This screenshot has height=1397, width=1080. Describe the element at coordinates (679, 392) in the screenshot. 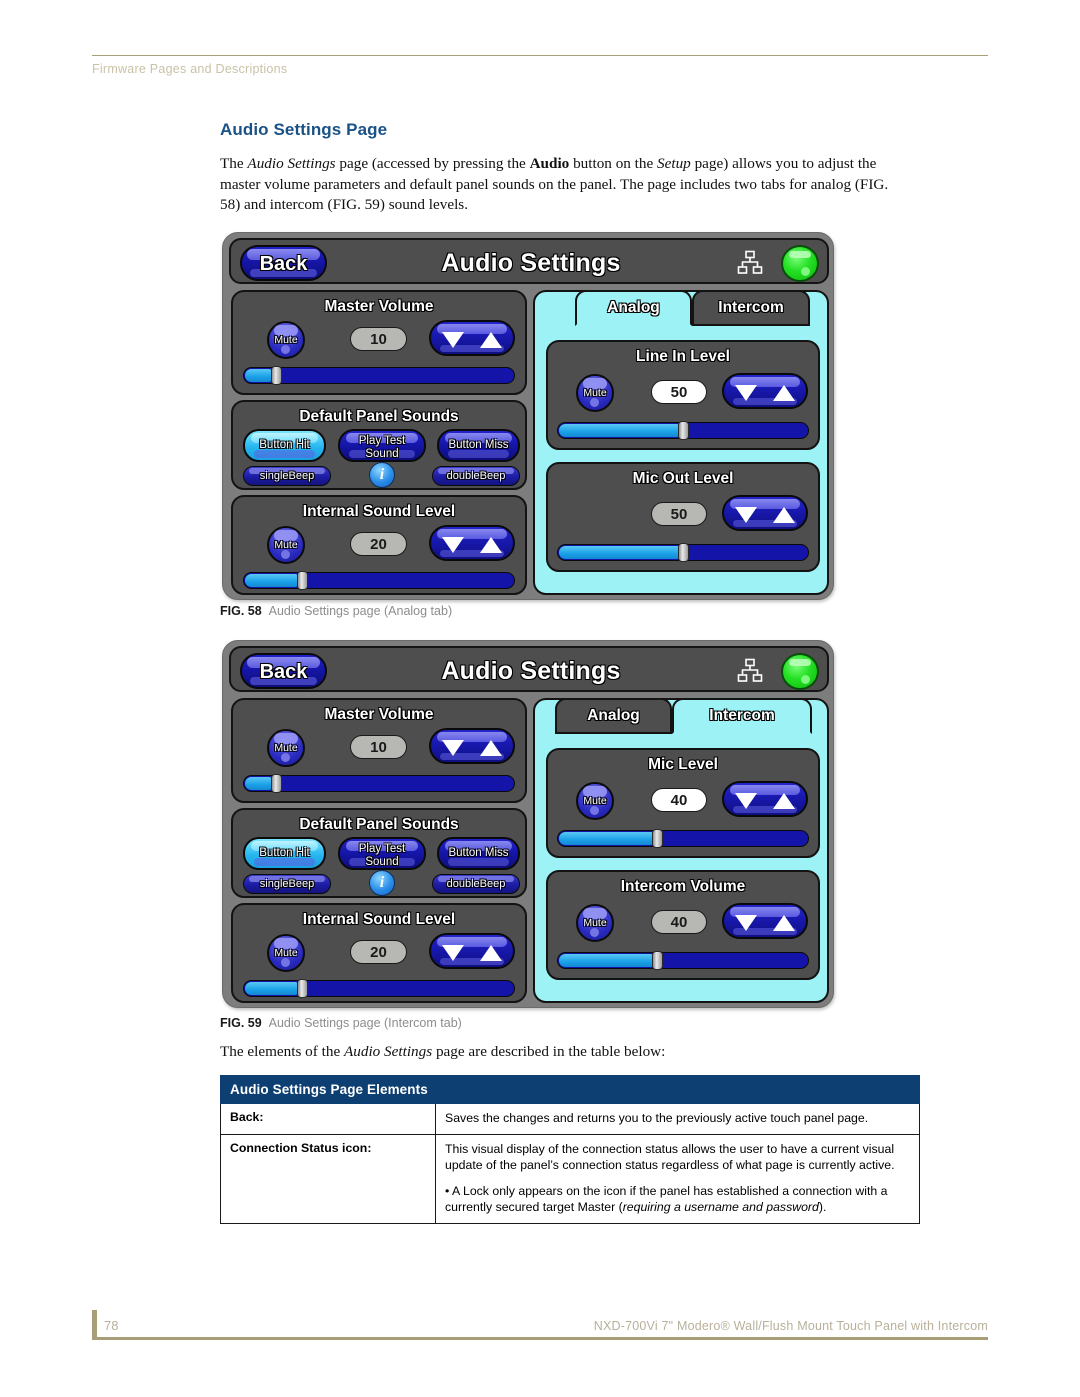

I see `line-in-value-58: 50` at that location.